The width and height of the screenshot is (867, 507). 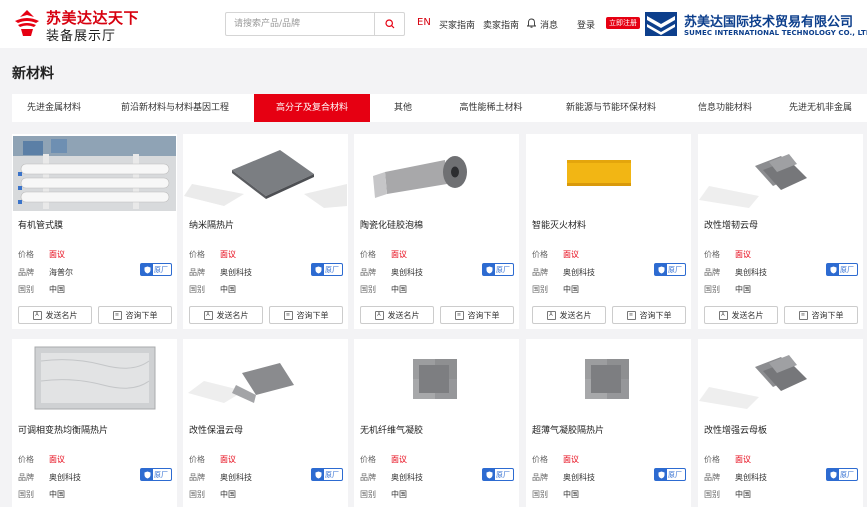 What do you see at coordinates (391, 224) in the screenshot?
I see `product-name: 陶瓷化硅胶泡棉` at bounding box center [391, 224].